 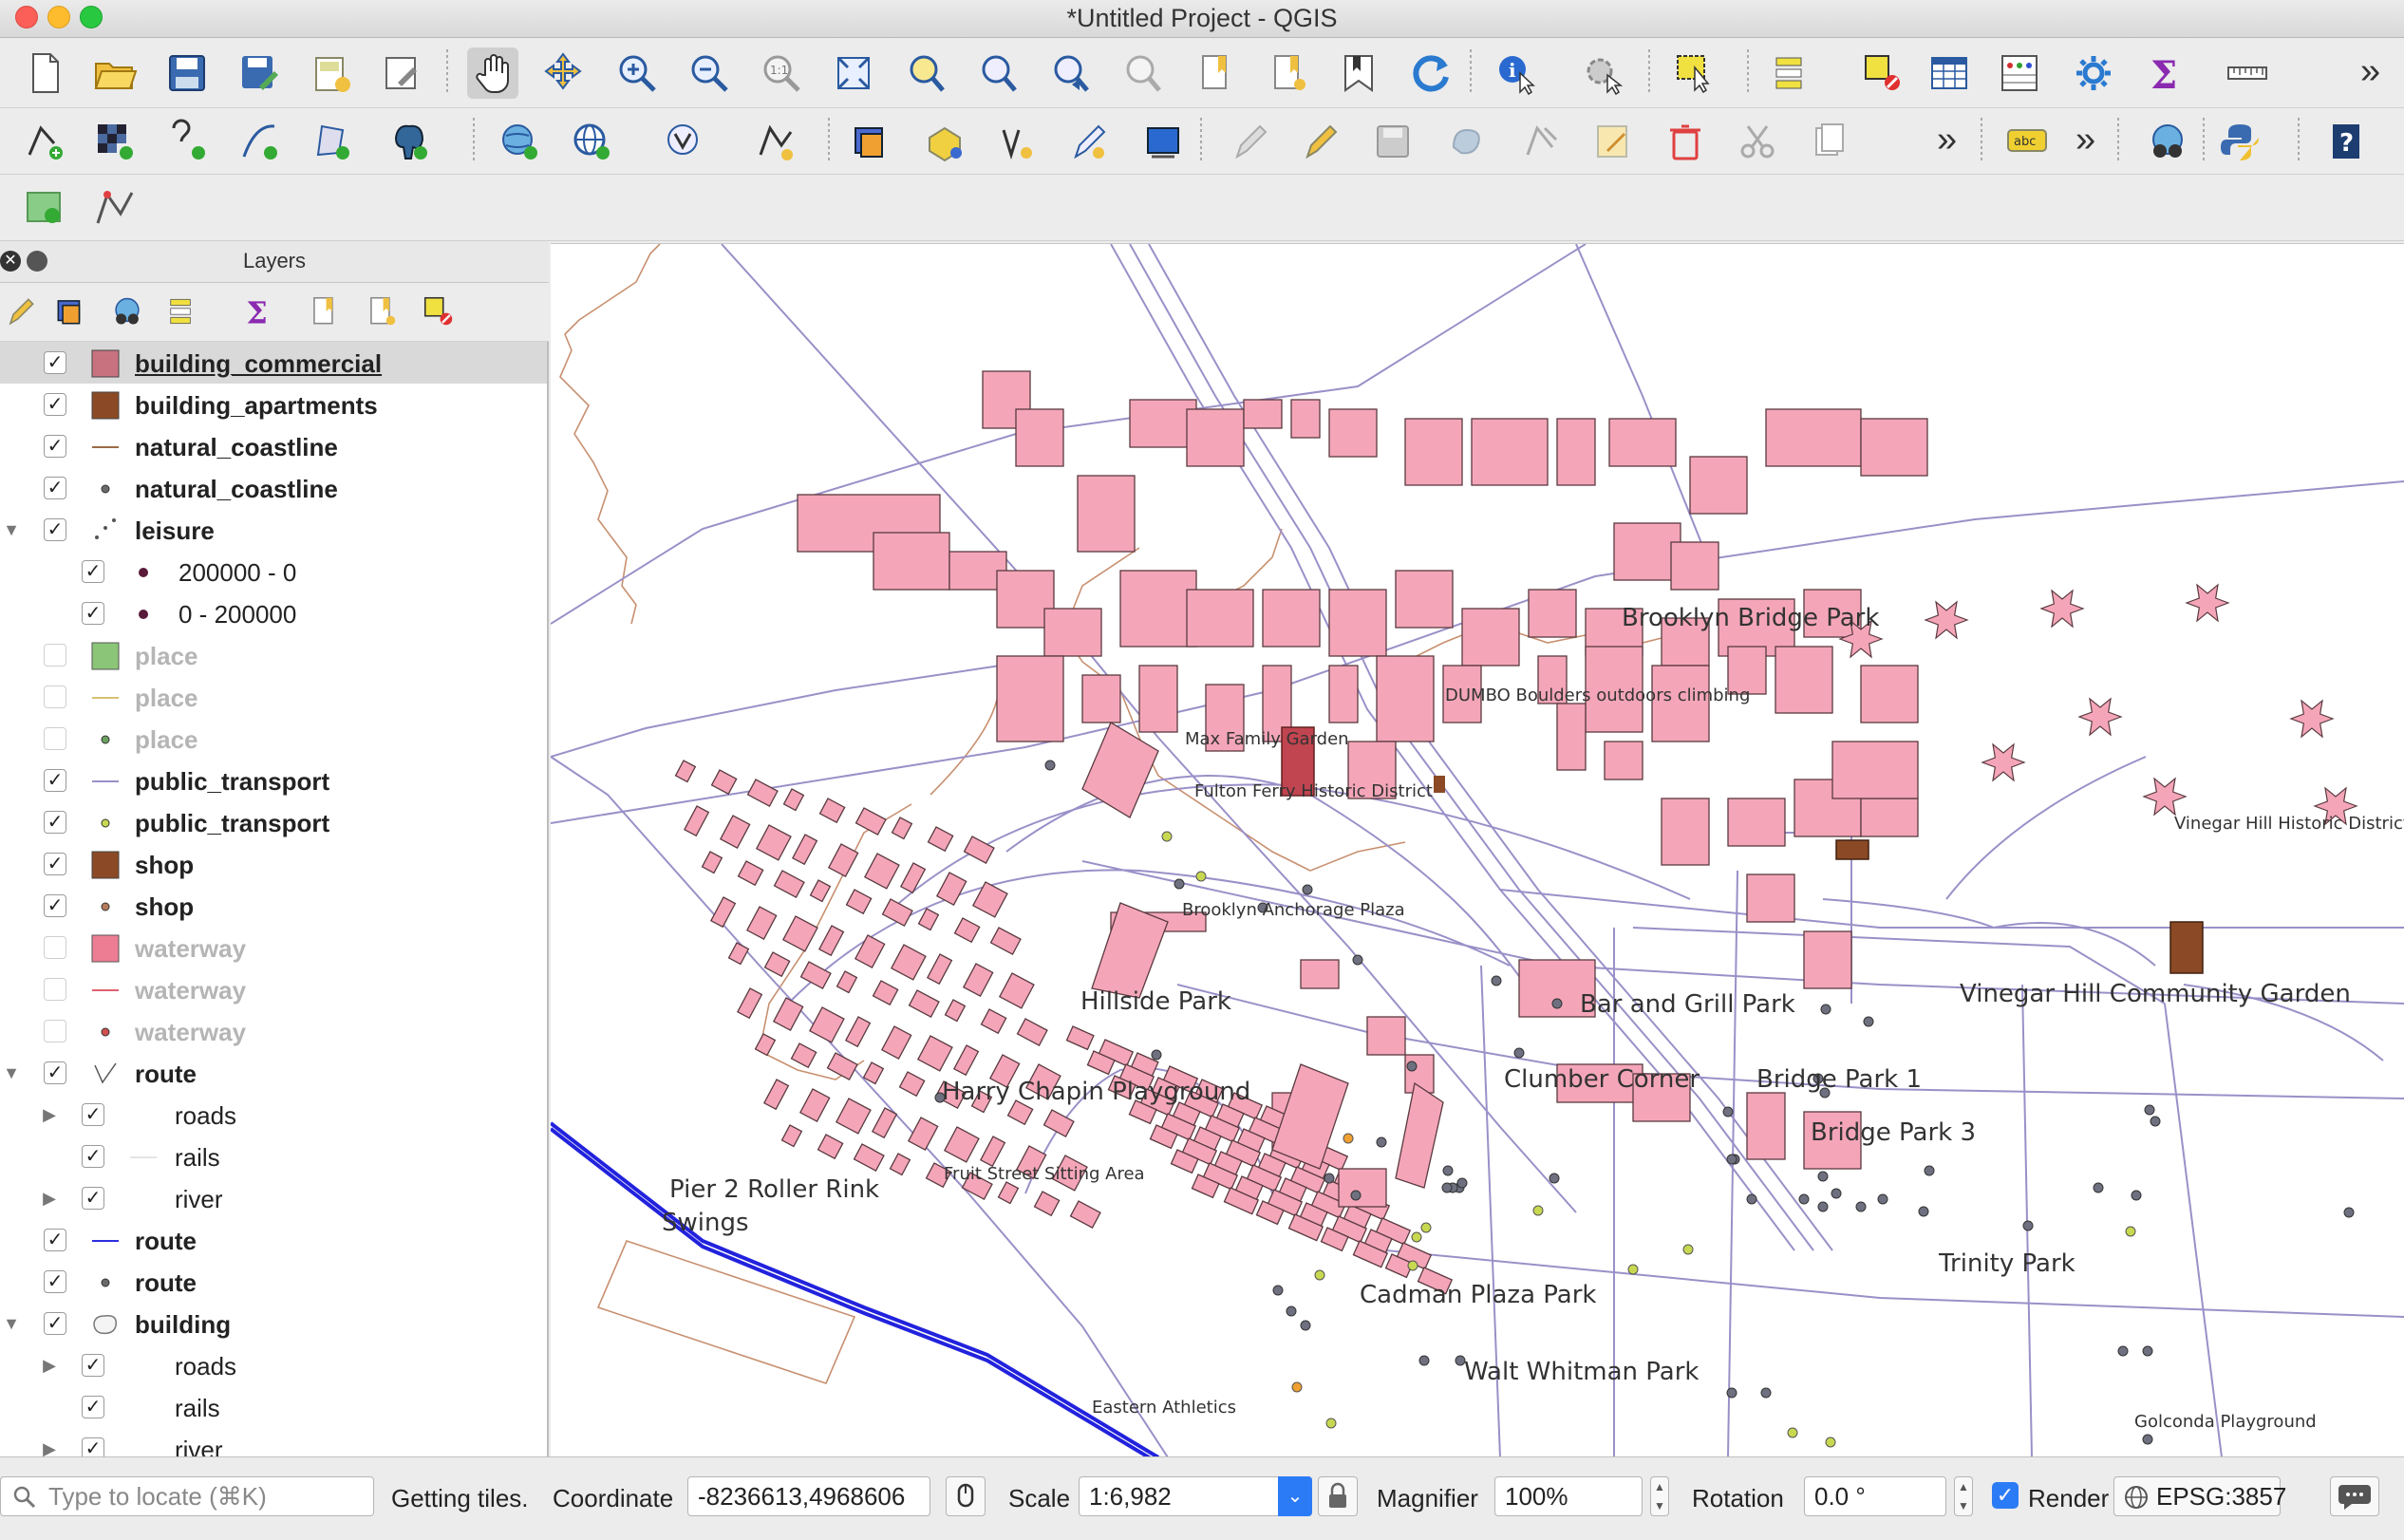 I want to click on zoom-selection-button, so click(x=925, y=73).